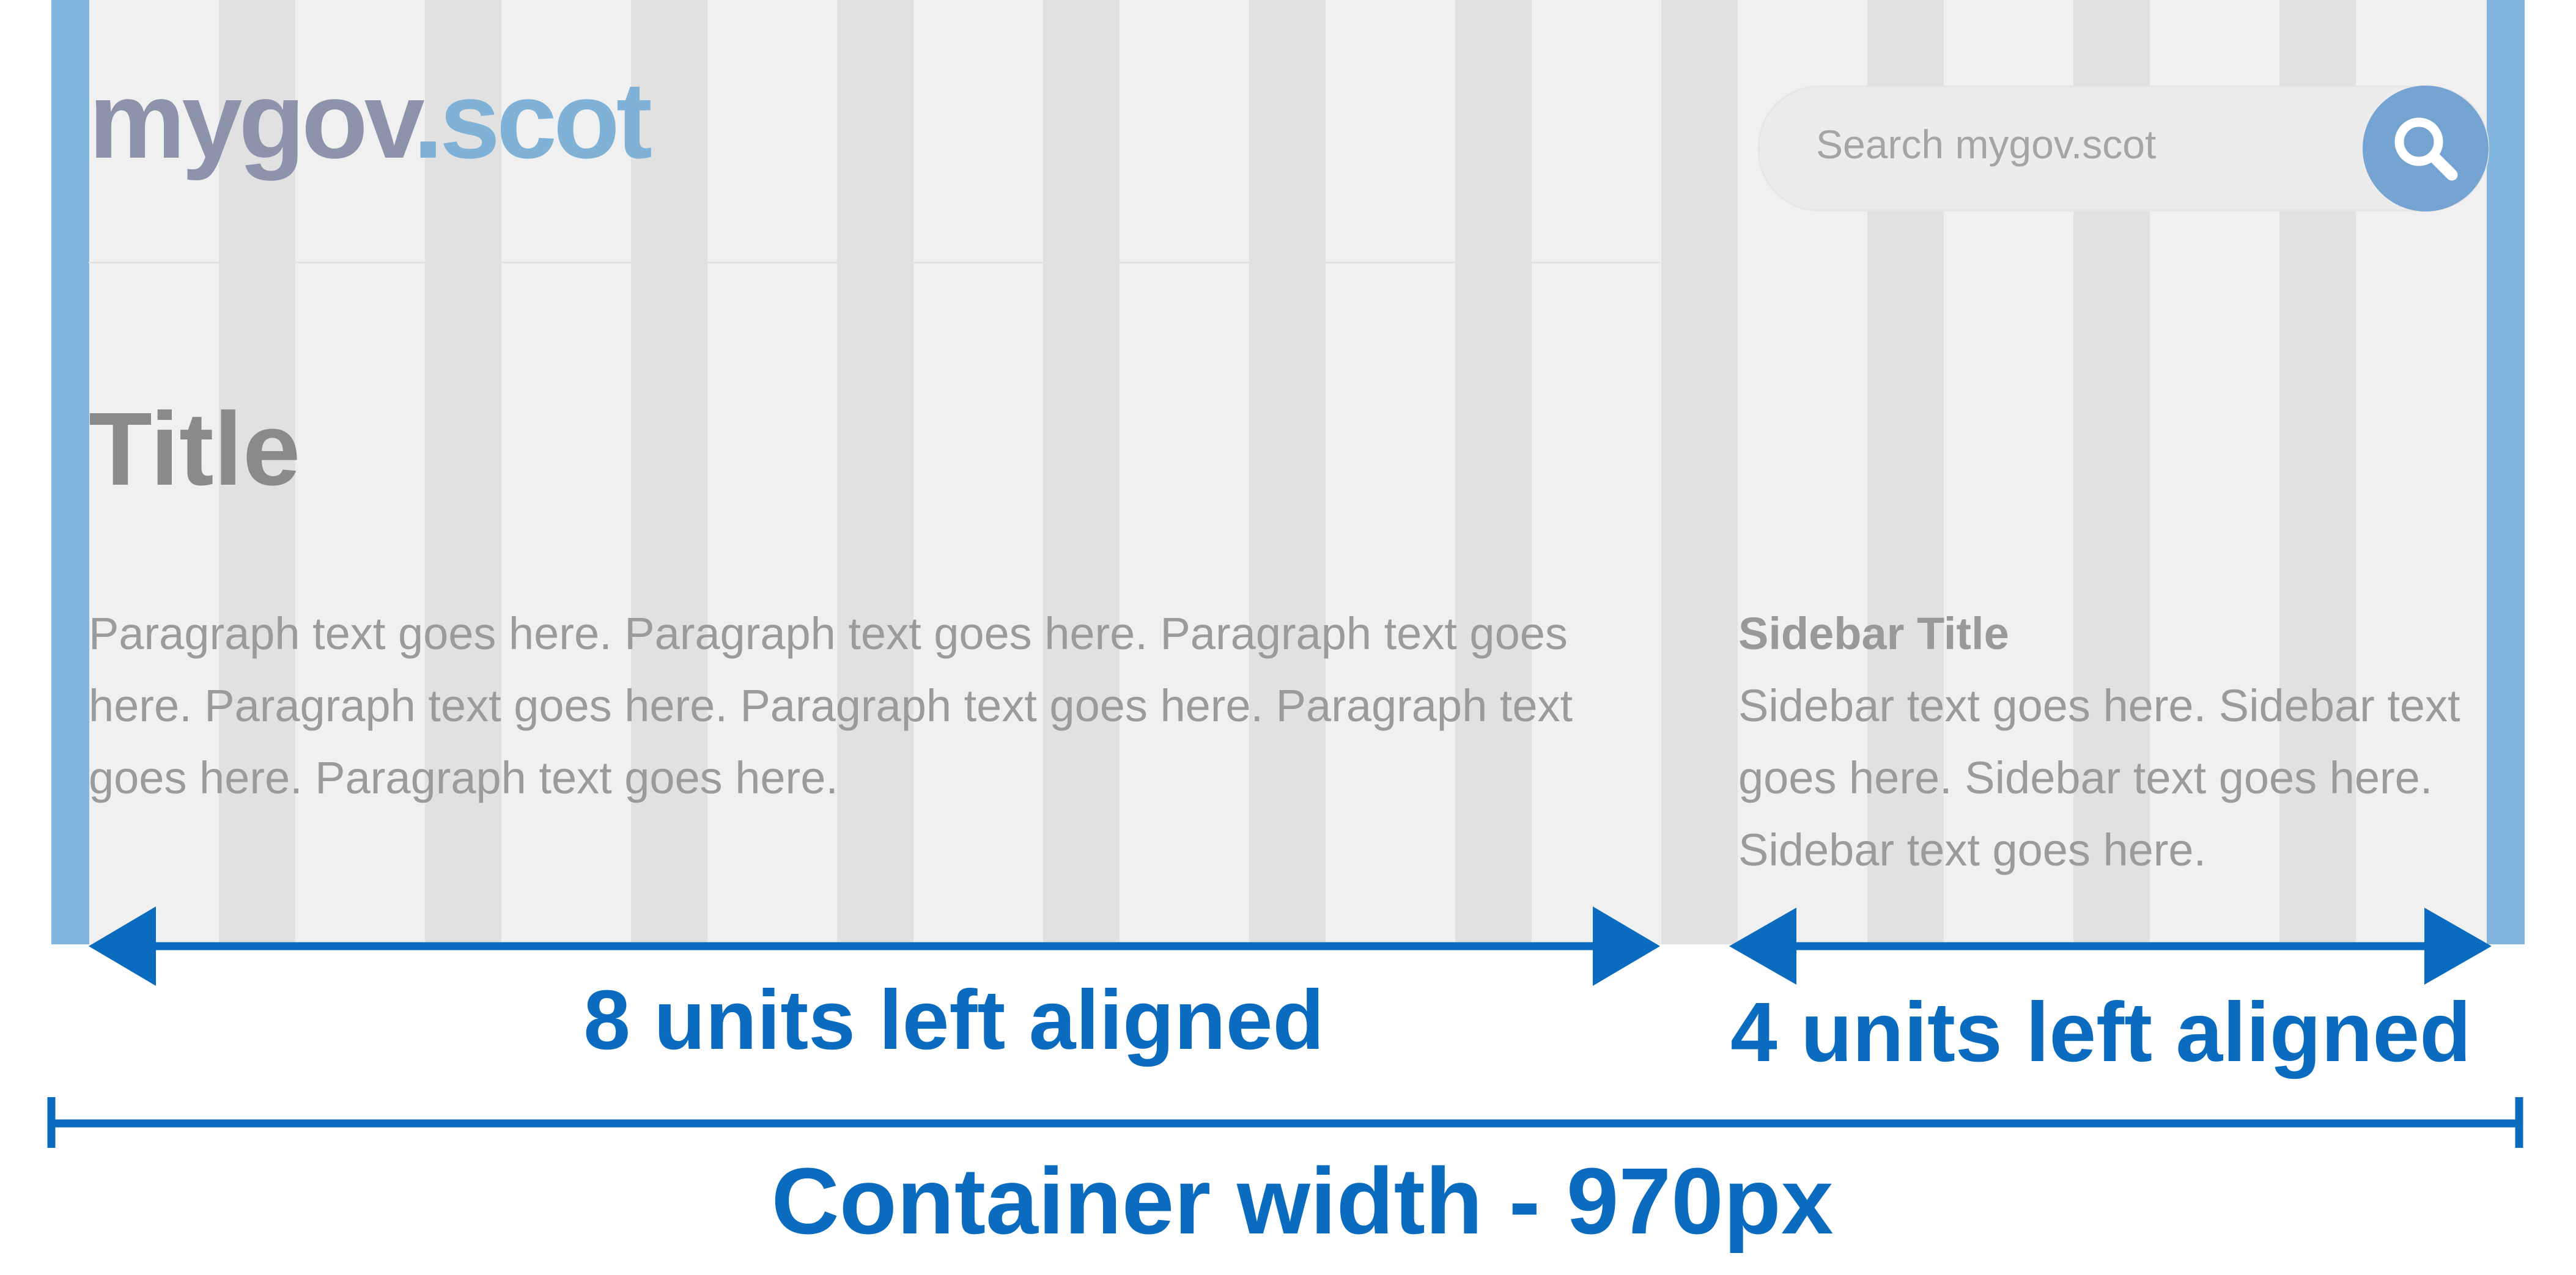 The image size is (2576, 1275). Describe the element at coordinates (954, 1020) in the screenshot. I see `main-span-label: 8 units left aligned` at that location.